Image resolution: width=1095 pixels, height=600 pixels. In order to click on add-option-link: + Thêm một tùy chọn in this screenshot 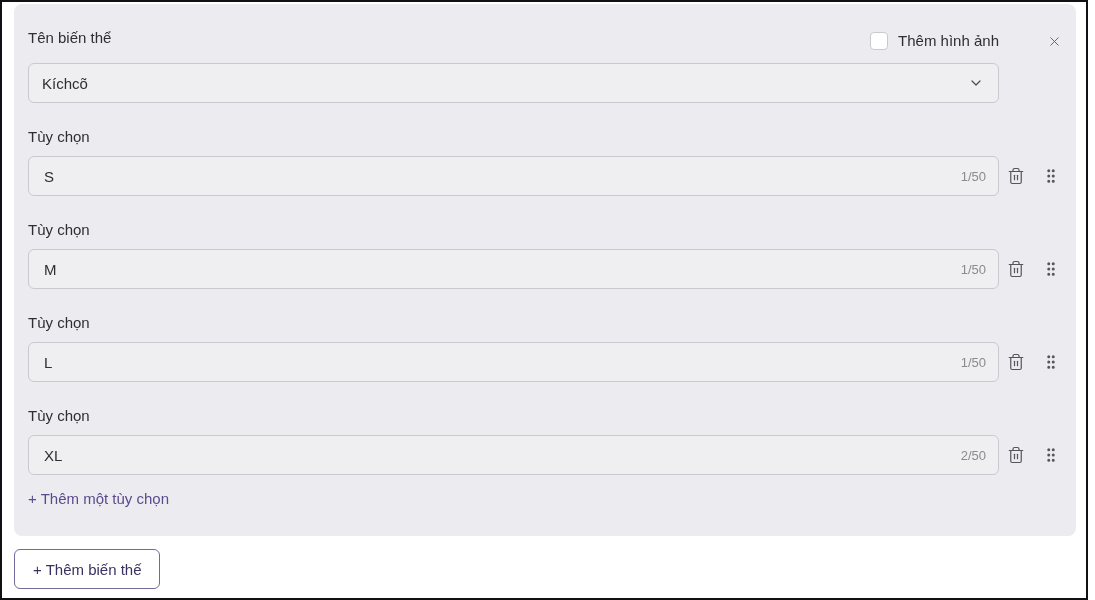, I will do `click(99, 499)`.